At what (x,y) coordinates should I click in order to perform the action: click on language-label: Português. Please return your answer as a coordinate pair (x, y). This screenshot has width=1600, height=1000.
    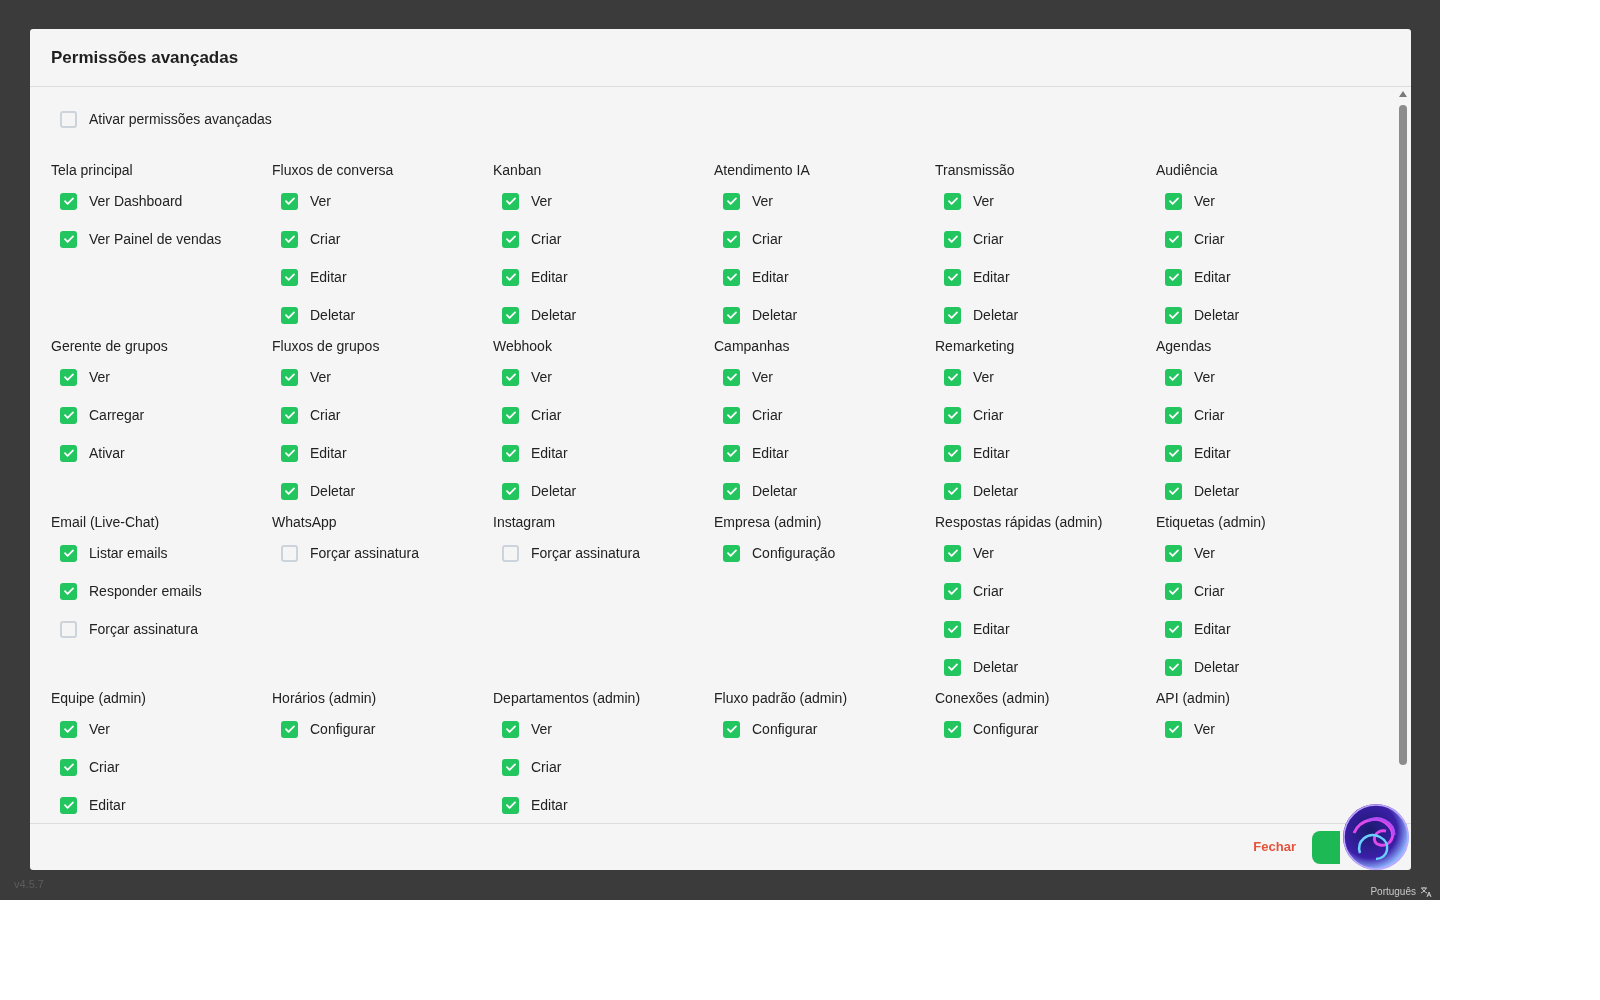
    Looking at the image, I should click on (1393, 891).